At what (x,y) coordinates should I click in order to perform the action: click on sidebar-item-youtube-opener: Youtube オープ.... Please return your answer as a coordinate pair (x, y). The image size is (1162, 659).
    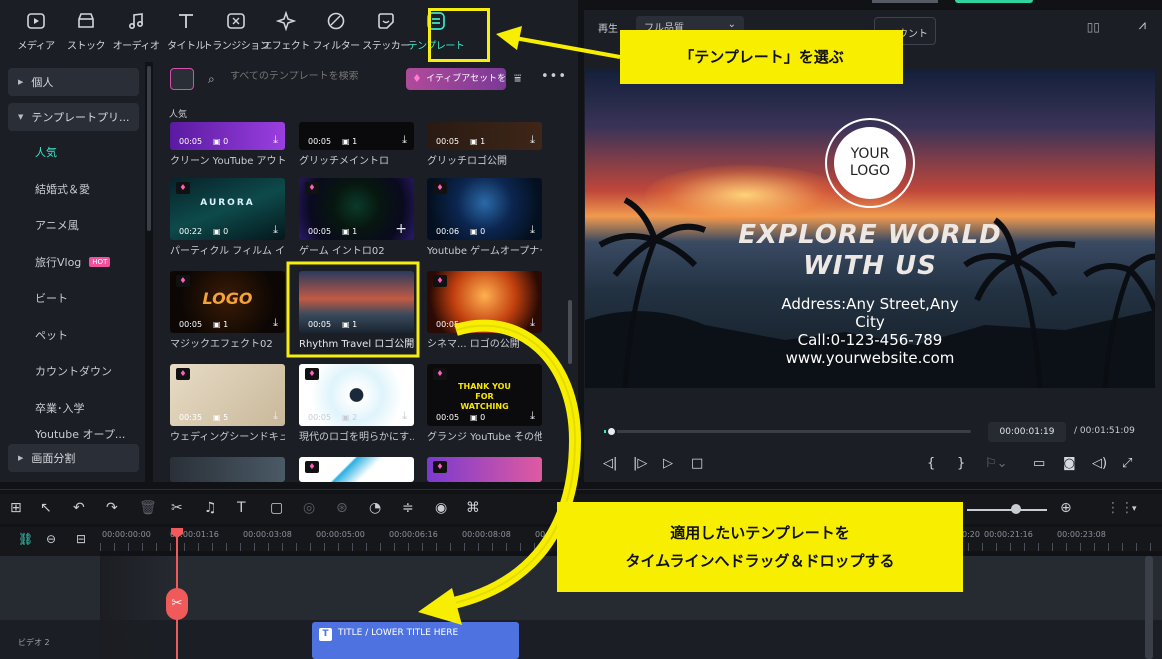
    Looking at the image, I should click on (72, 433).